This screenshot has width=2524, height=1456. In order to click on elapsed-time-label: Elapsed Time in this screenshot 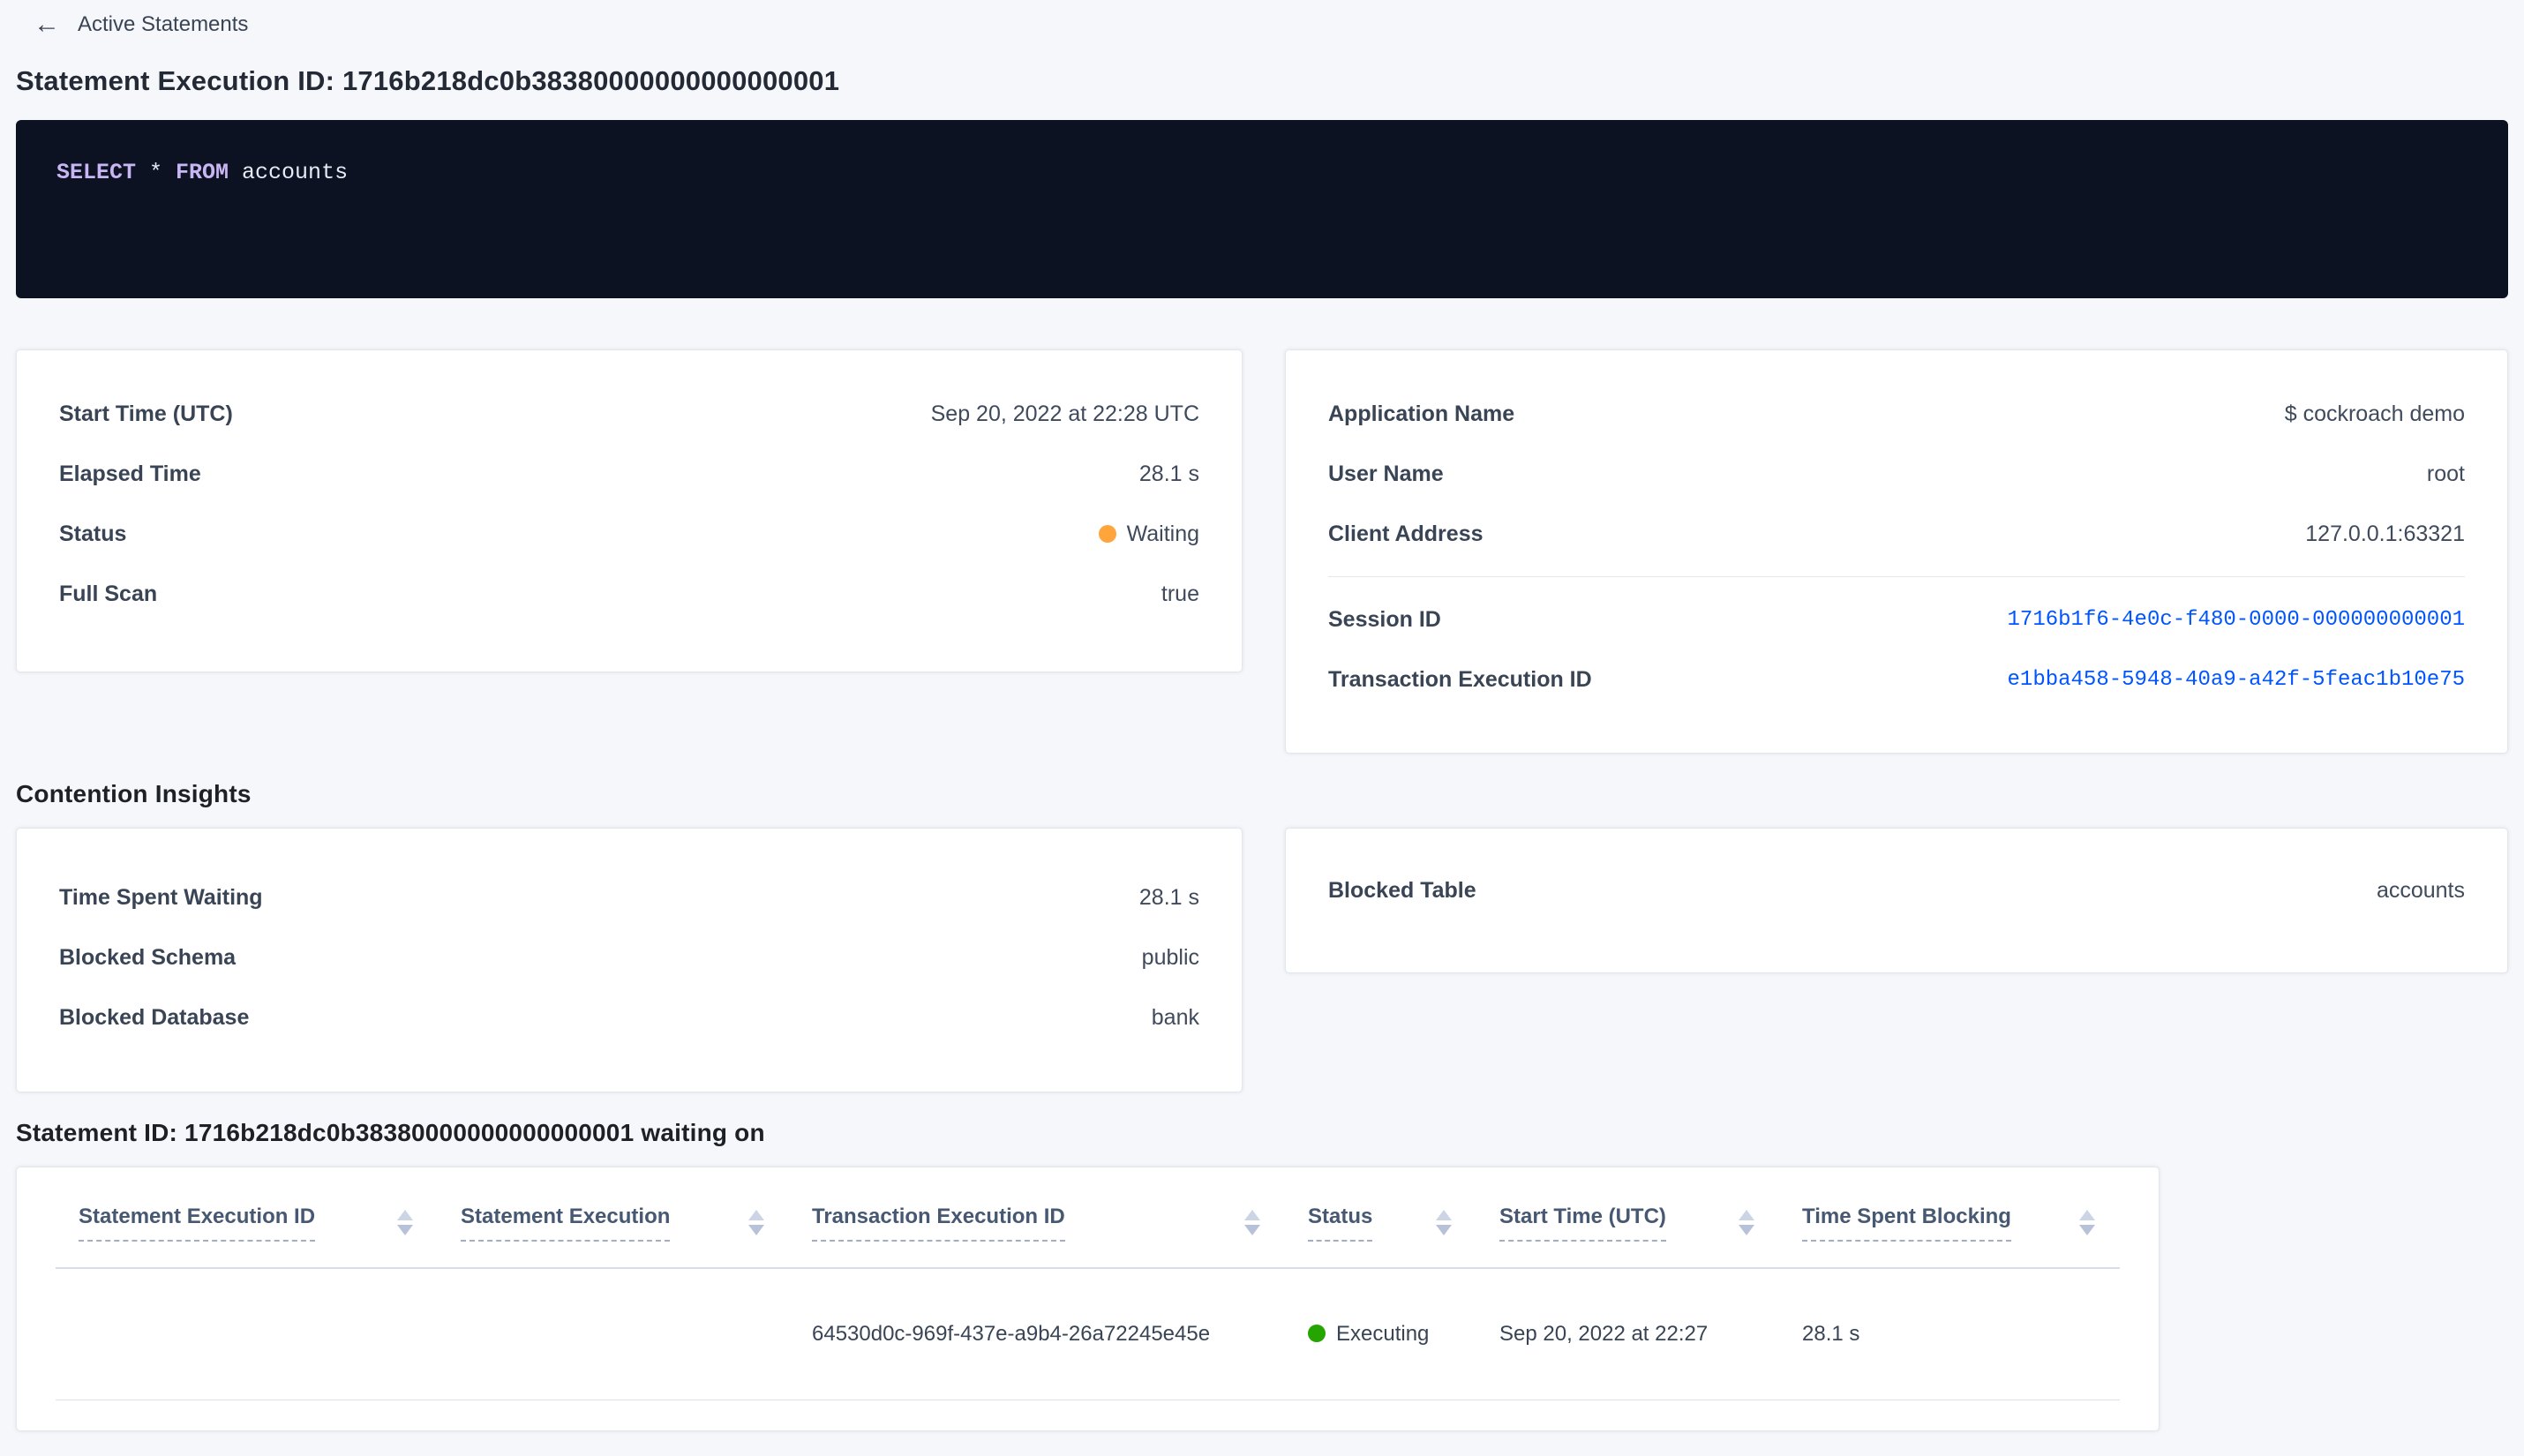, I will do `click(130, 473)`.